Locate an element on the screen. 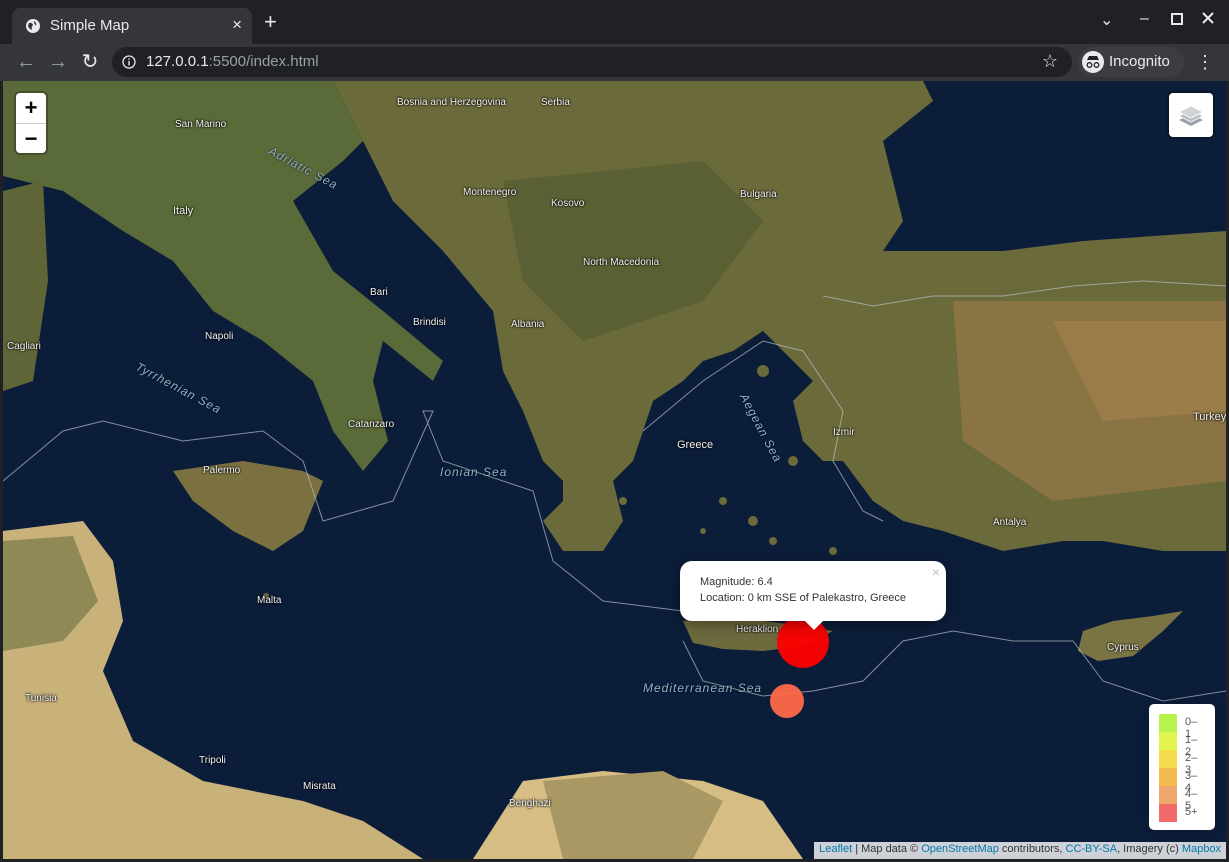 The width and height of the screenshot is (1229, 862). new-tab-button: + is located at coordinates (270, 22).